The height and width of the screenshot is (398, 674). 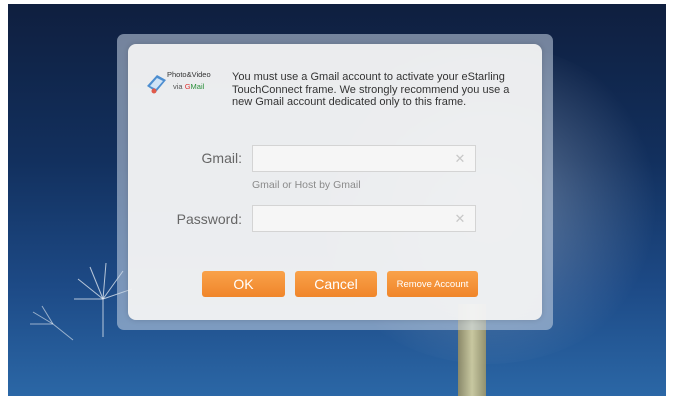 I want to click on logo-via: via, so click(x=178, y=86).